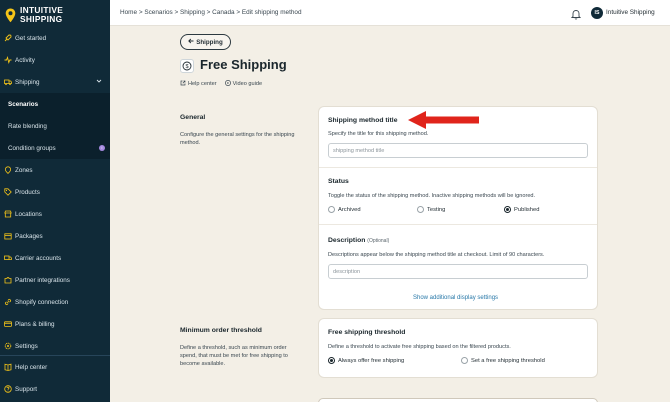  Describe the element at coordinates (7, 214) in the screenshot. I see `store-icon` at that location.